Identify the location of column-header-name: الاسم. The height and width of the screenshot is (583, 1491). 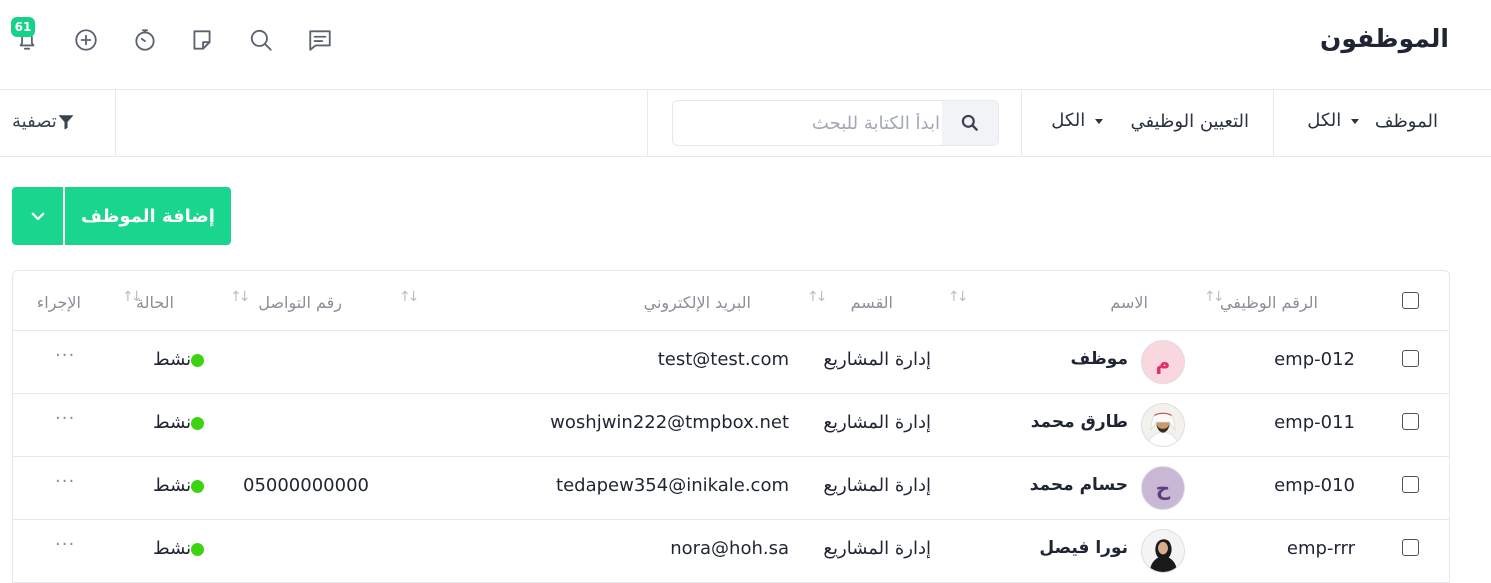
(1129, 302).